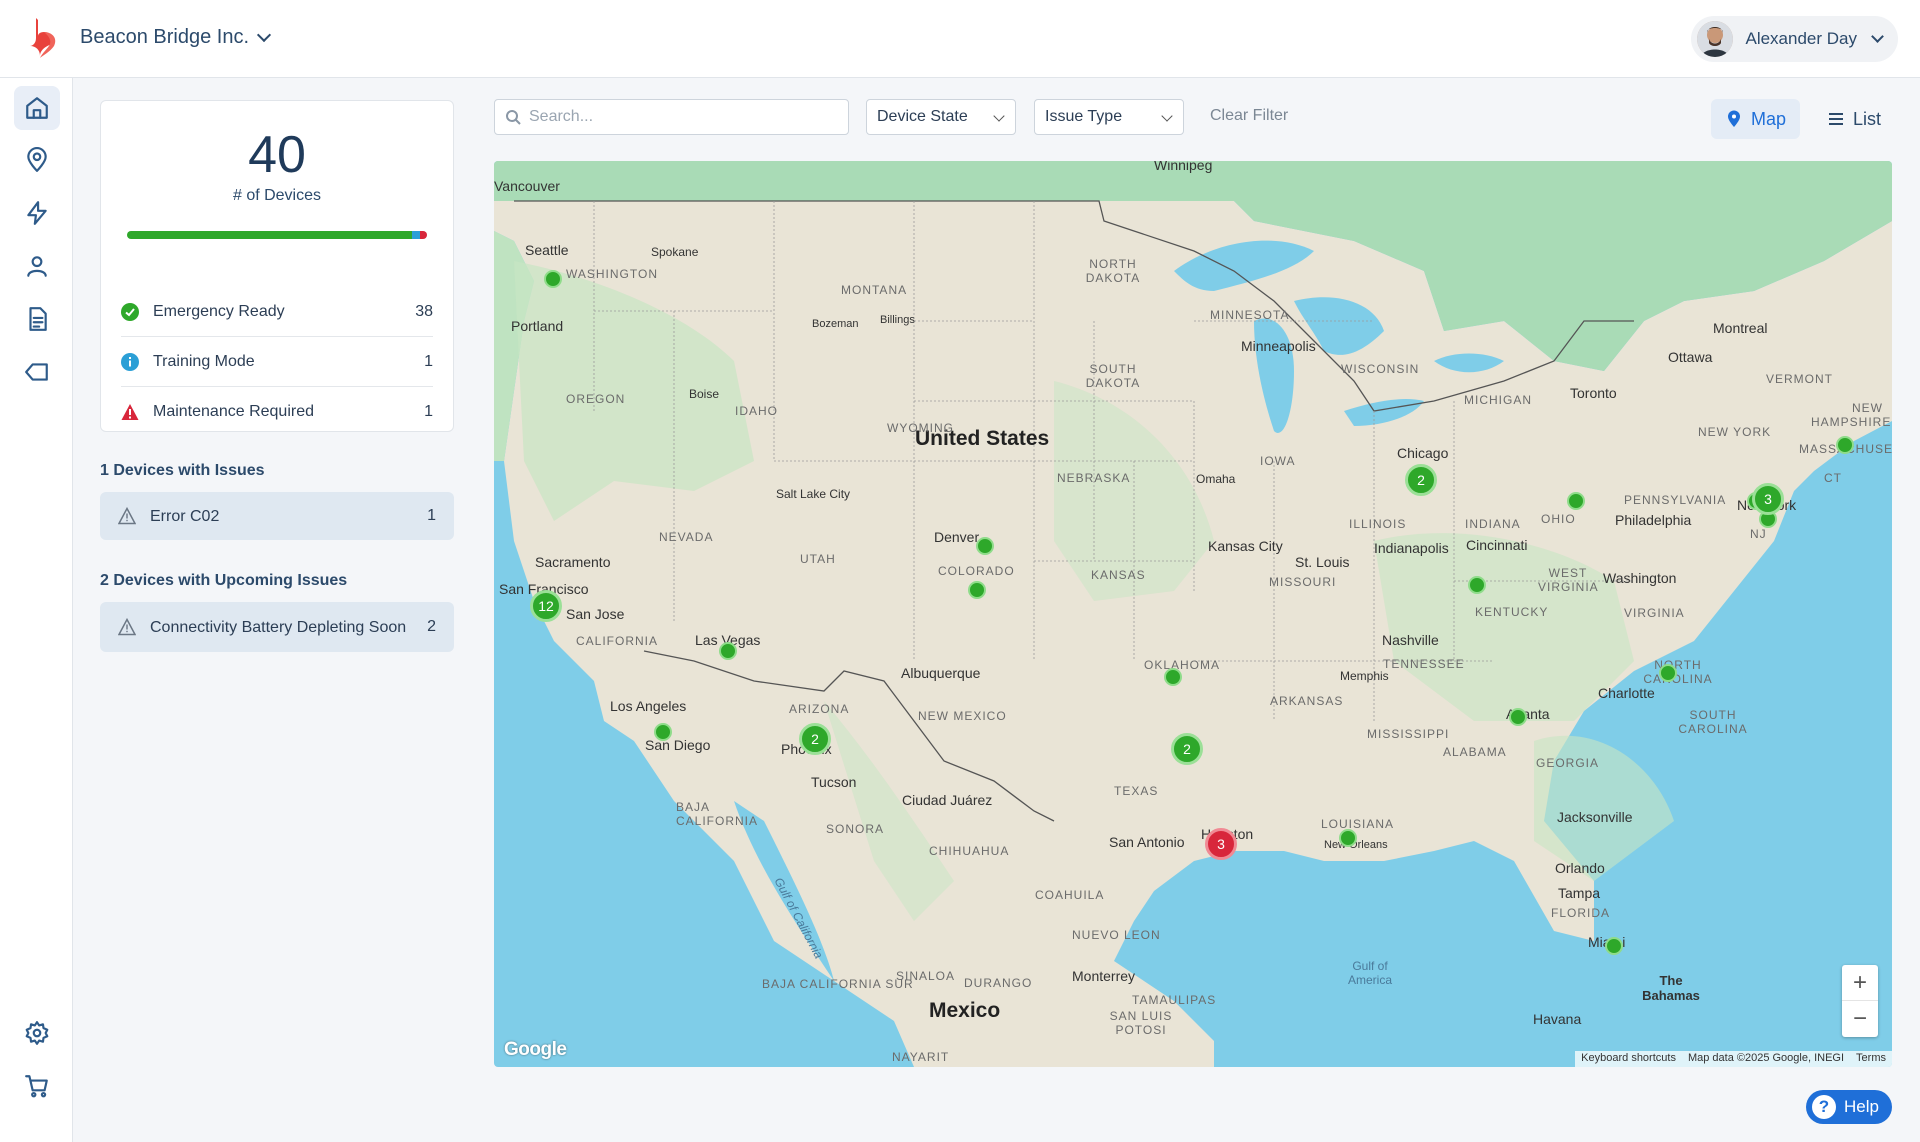 This screenshot has width=1920, height=1142. Describe the element at coordinates (1849, 1107) in the screenshot. I see `help-button: ? Help` at that location.